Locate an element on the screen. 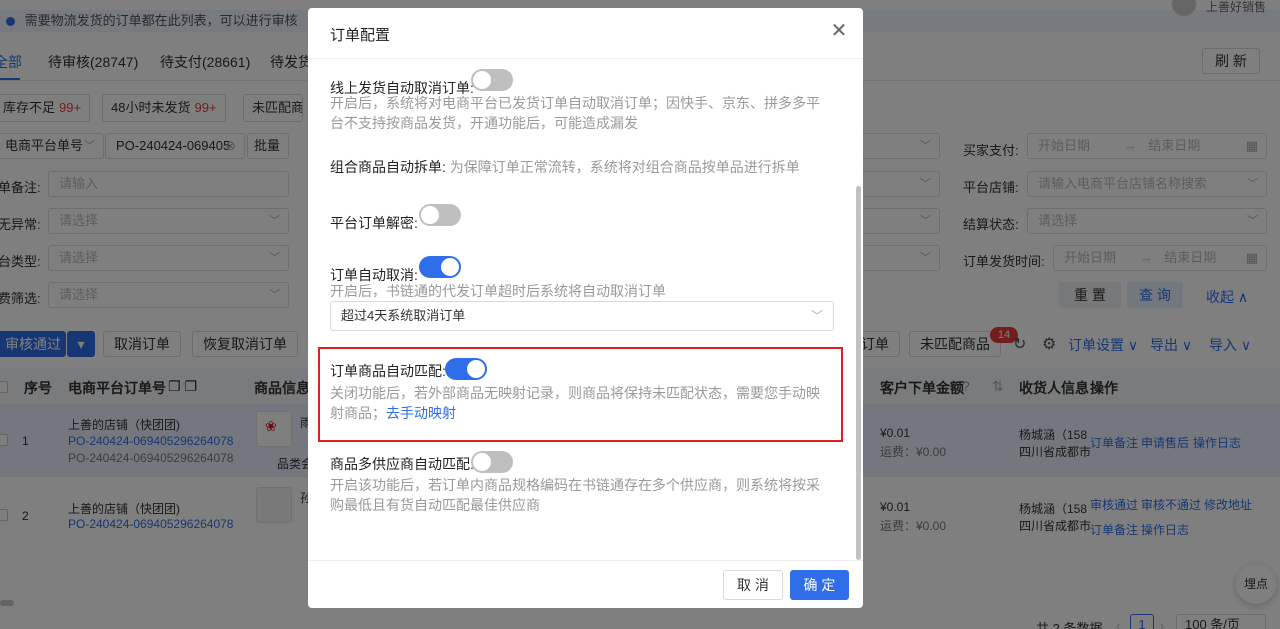 The width and height of the screenshot is (1280, 629). select-value: 超过4天系统取消订单 is located at coordinates (403, 315).